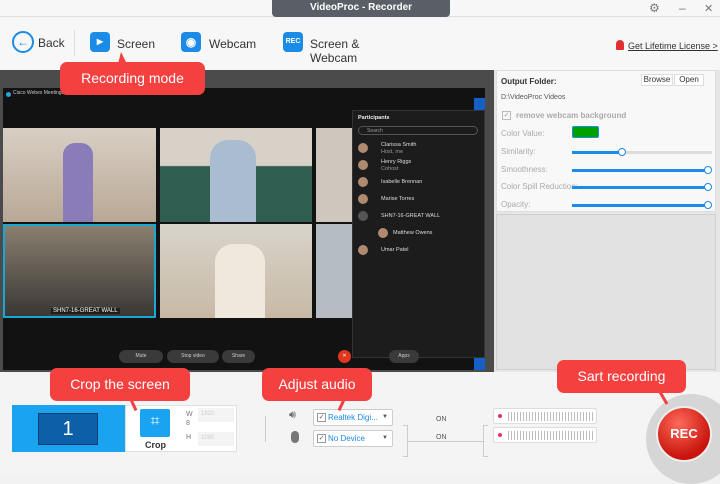 This screenshot has height=484, width=720. I want to click on share-button: Share, so click(238, 356).